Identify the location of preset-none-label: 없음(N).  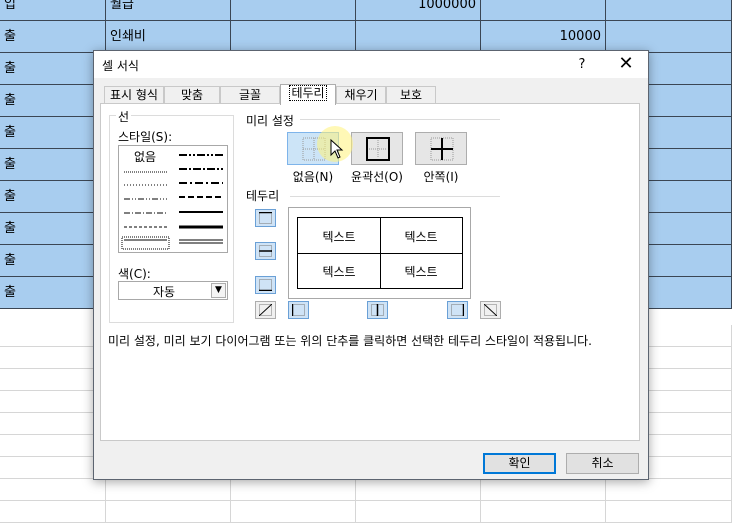
(313, 177).